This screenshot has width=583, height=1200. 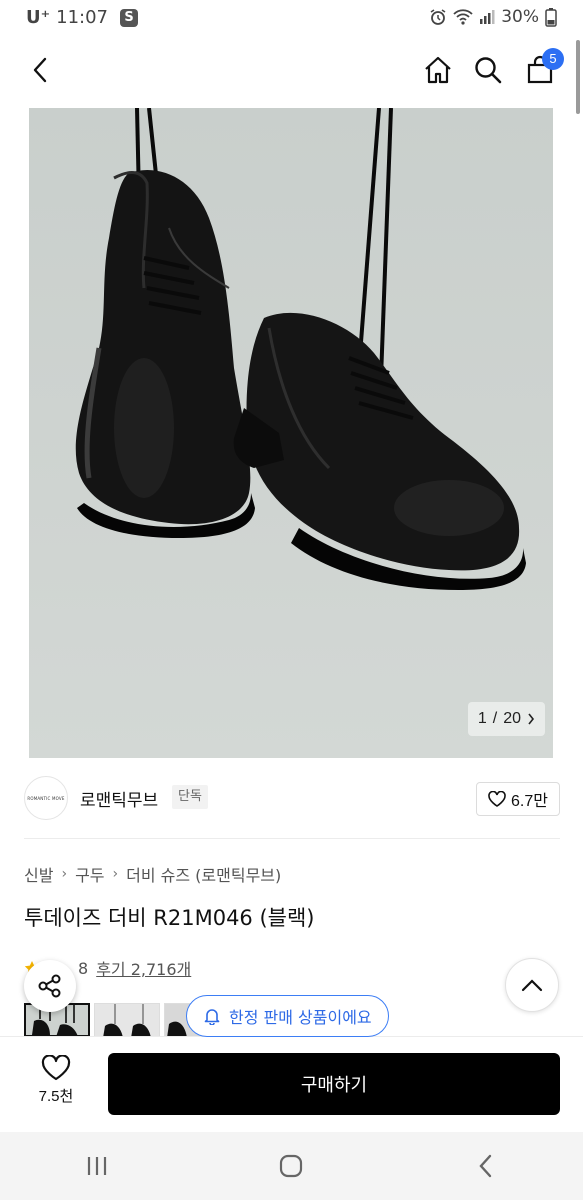 I want to click on brand-logo-text: ROMANTIC MOVE, so click(x=46, y=798).